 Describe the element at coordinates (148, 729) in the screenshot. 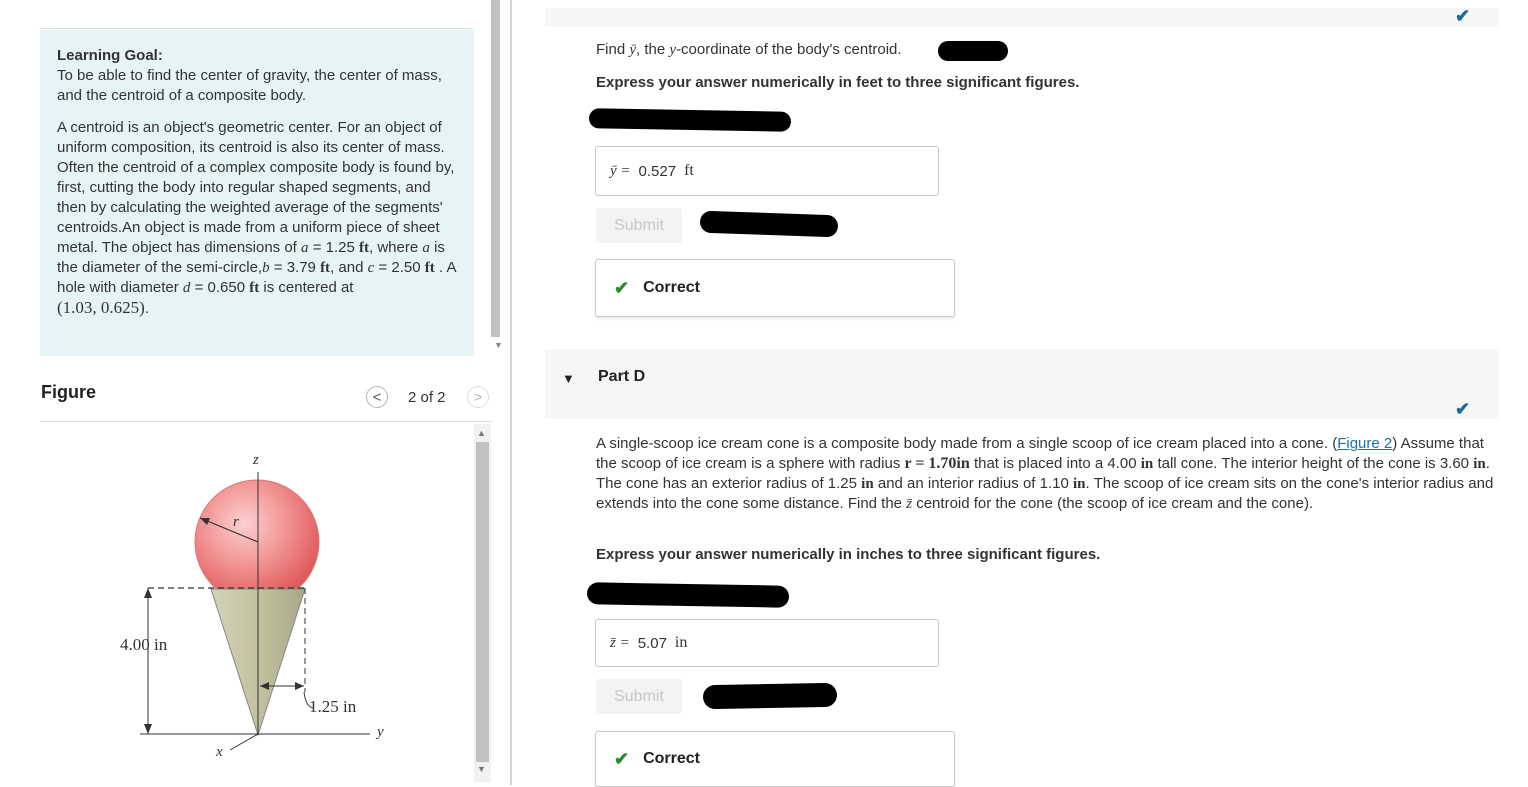

I see `height-arrow-bottom` at that location.